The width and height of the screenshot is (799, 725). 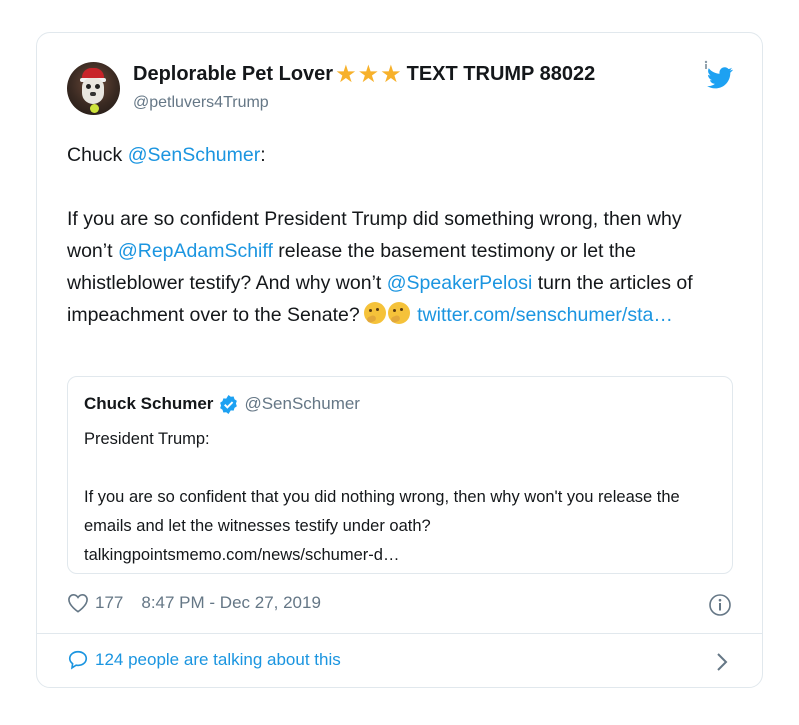 I want to click on tweet-line-1: Chuck @SenSchumer:, so click(x=397, y=155).